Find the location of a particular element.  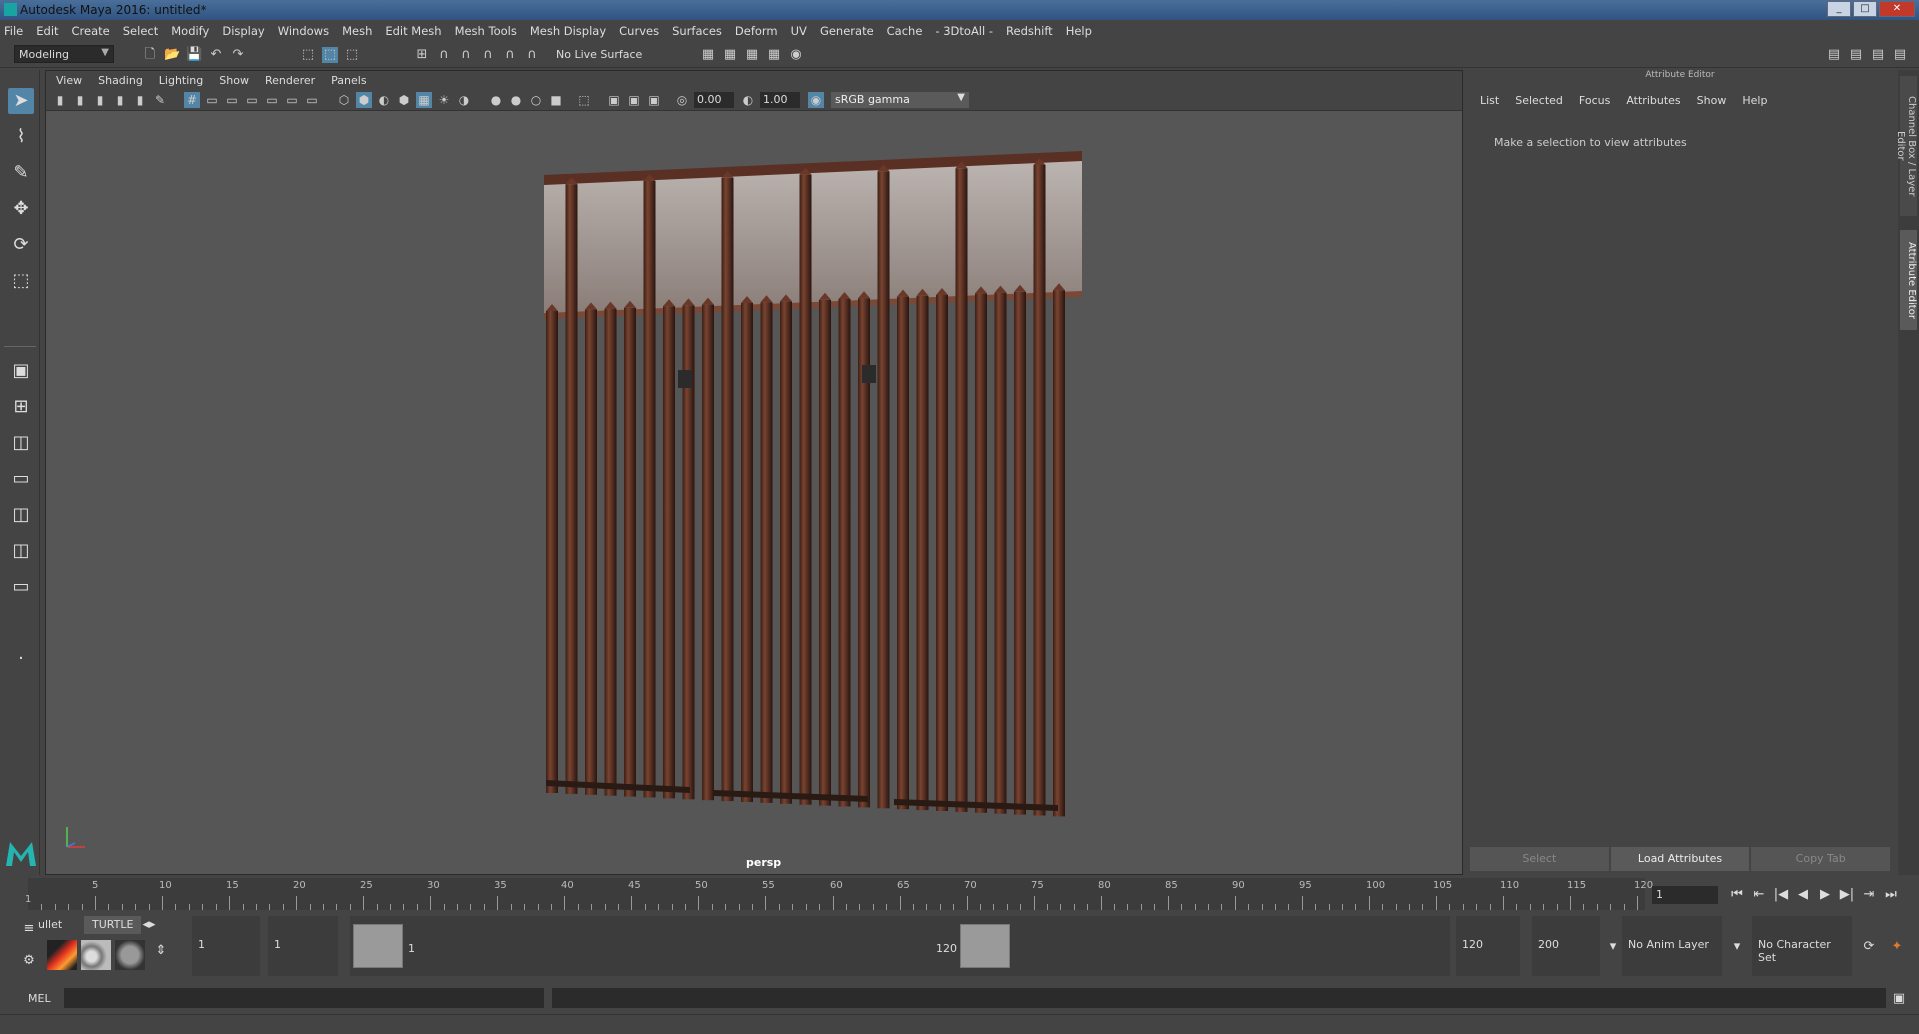

animation-preferences-icon: ✦ is located at coordinates (1897, 947).